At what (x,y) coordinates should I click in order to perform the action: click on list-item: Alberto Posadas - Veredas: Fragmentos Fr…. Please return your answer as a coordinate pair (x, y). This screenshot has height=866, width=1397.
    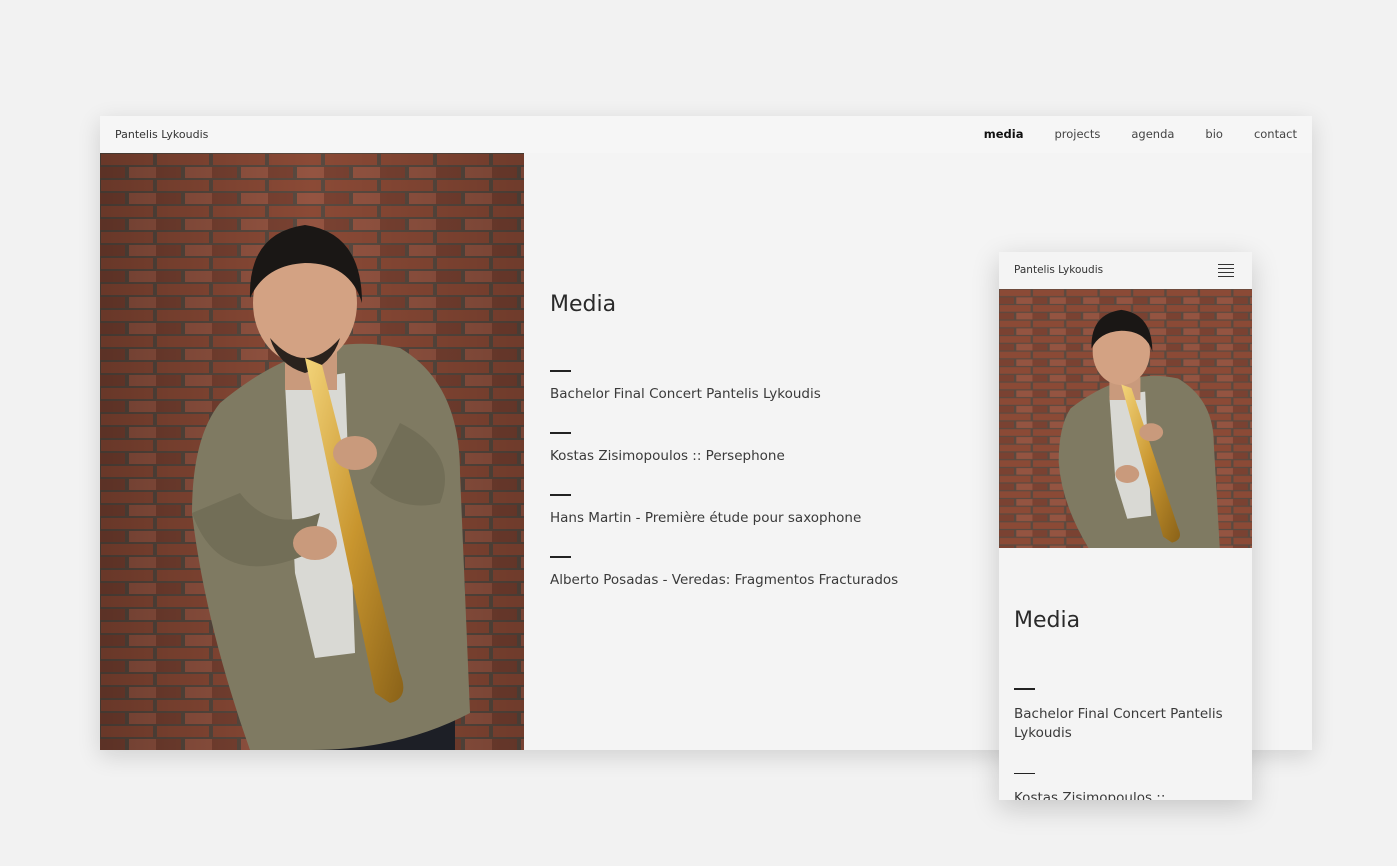
    Looking at the image, I should click on (760, 587).